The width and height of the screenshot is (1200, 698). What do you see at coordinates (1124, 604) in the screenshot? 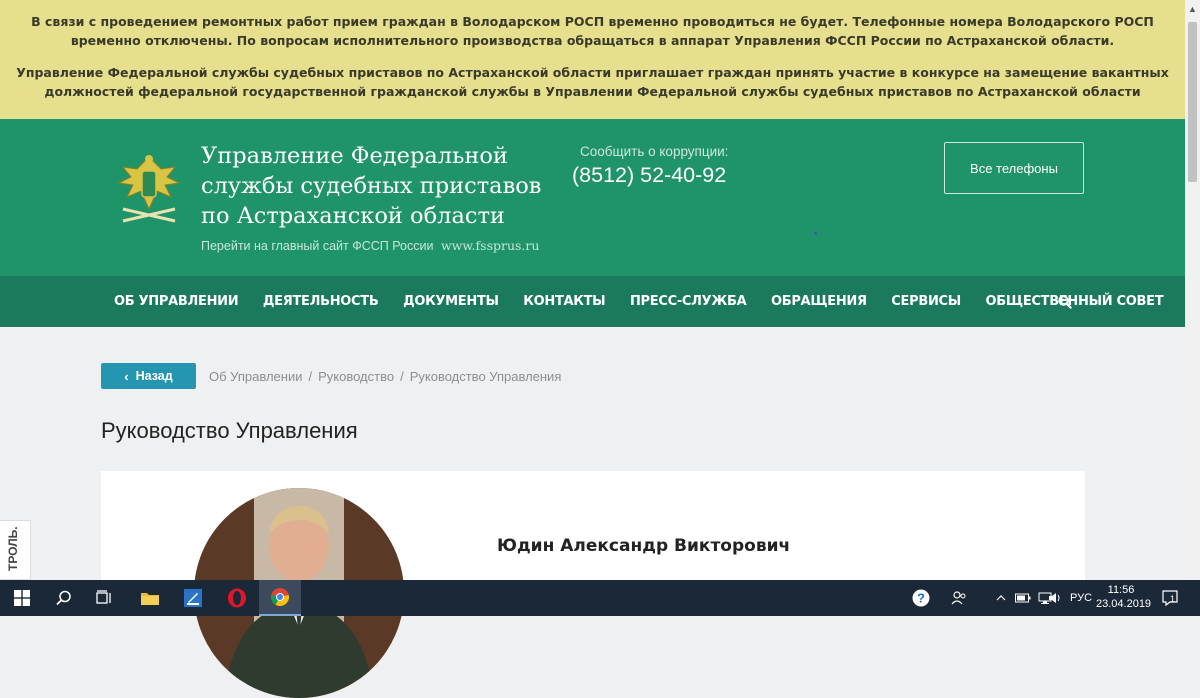
I see `clock-date: 23.04.2019` at bounding box center [1124, 604].